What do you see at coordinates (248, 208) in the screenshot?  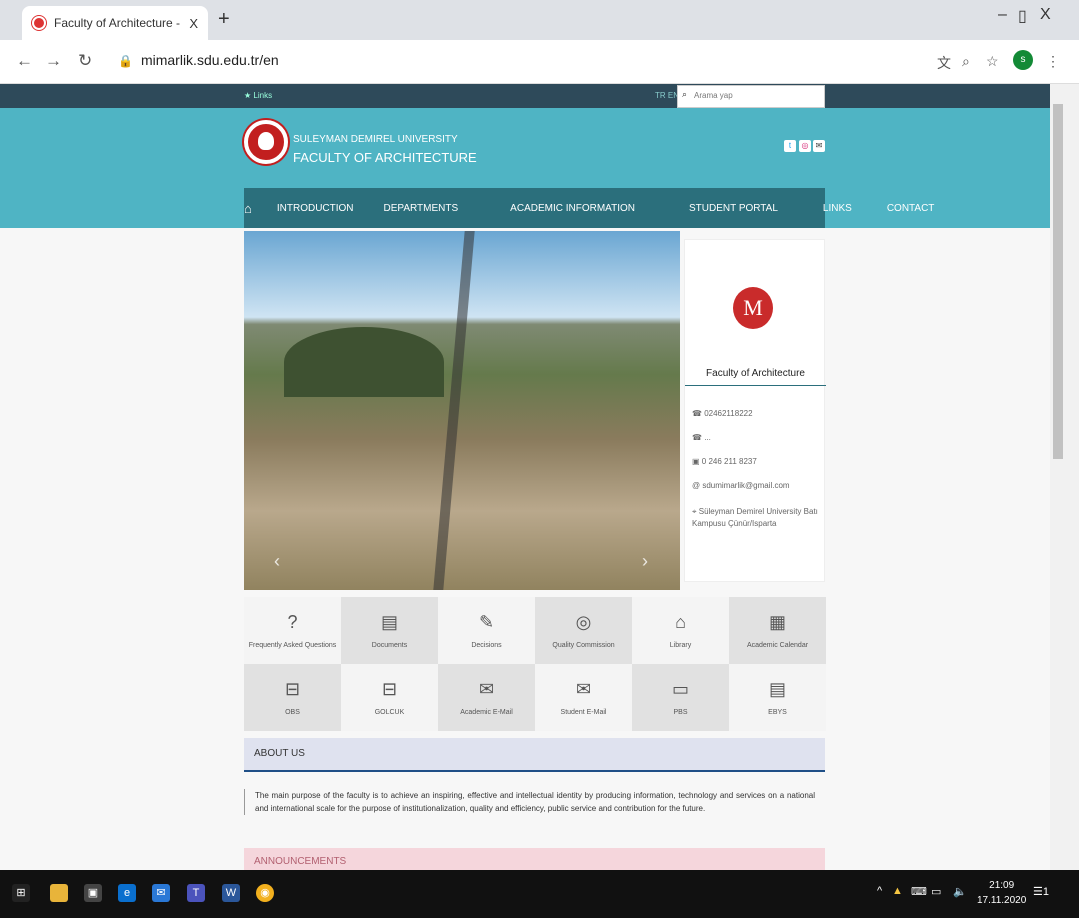 I see `home-icon: ⌂` at bounding box center [248, 208].